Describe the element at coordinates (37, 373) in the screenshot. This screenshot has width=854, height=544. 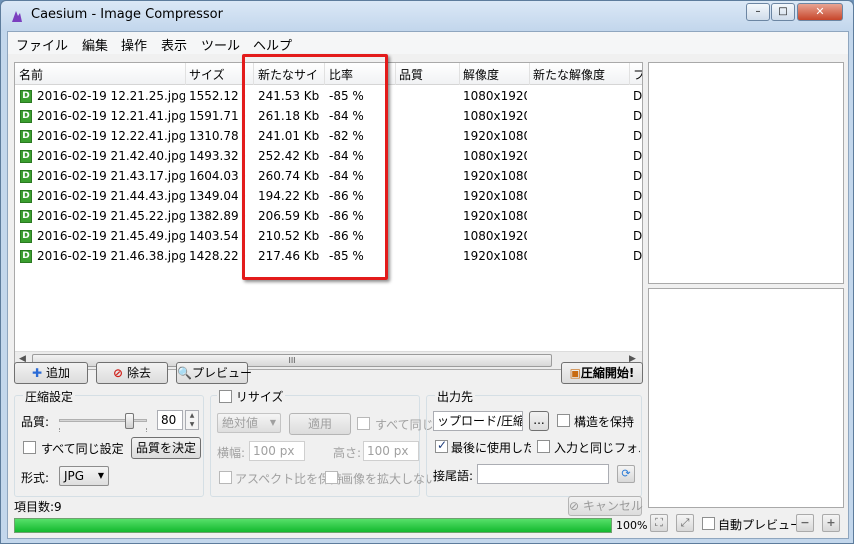
I see `plus-icon: ✚` at that location.